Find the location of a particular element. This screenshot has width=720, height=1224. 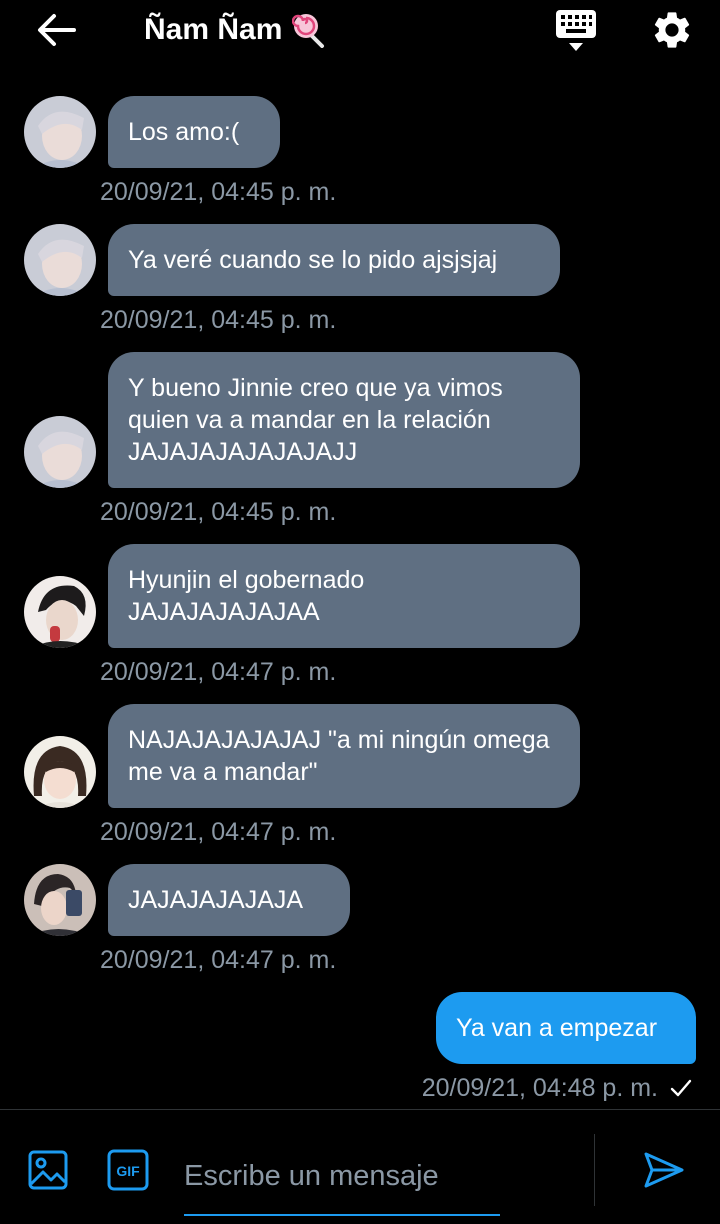

message-bubble: Hyunjin el gobernado JAJAJAJAJAJAA is located at coordinates (344, 596).